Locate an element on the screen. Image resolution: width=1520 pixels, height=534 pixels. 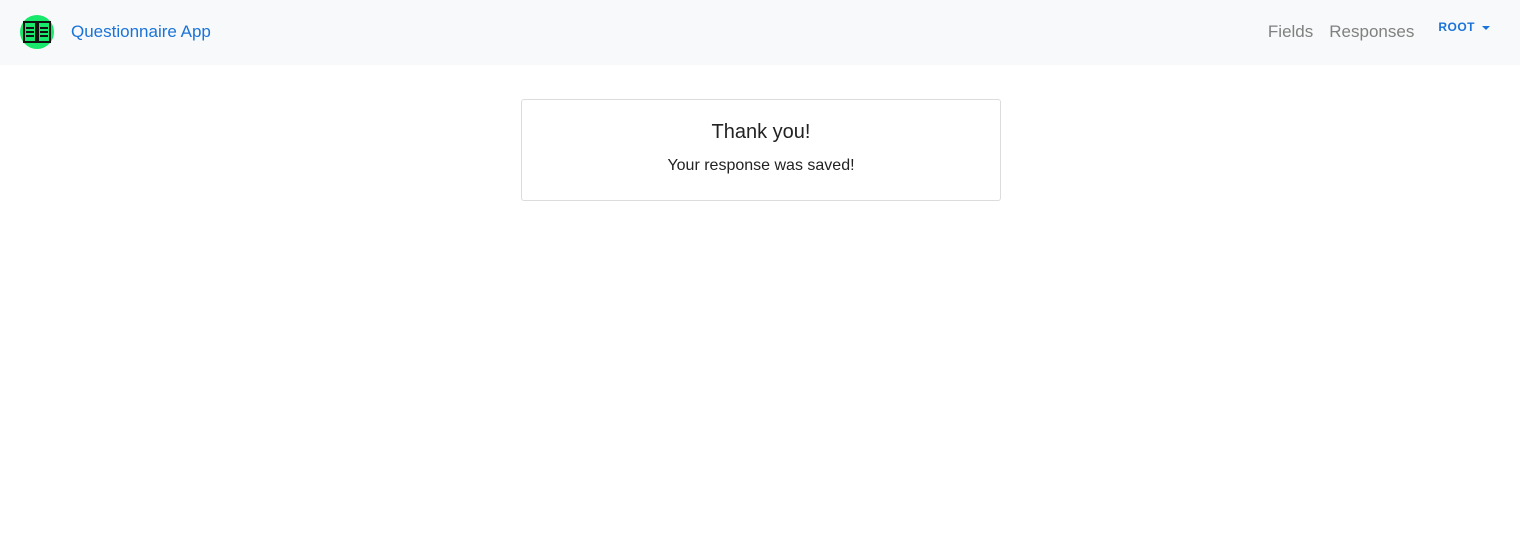
confirmation-card: Thank you! Your response was saved! is located at coordinates (761, 150).